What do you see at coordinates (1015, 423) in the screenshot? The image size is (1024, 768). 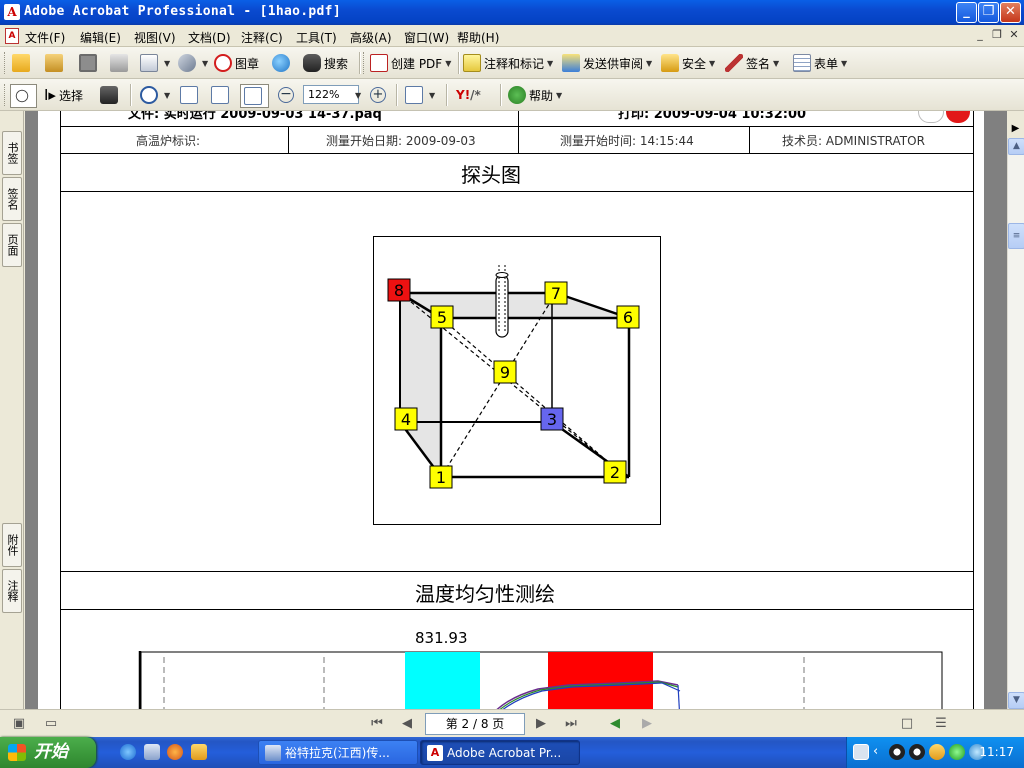 I see `vertical-scrollbar: ▲ ≡ ▼` at bounding box center [1015, 423].